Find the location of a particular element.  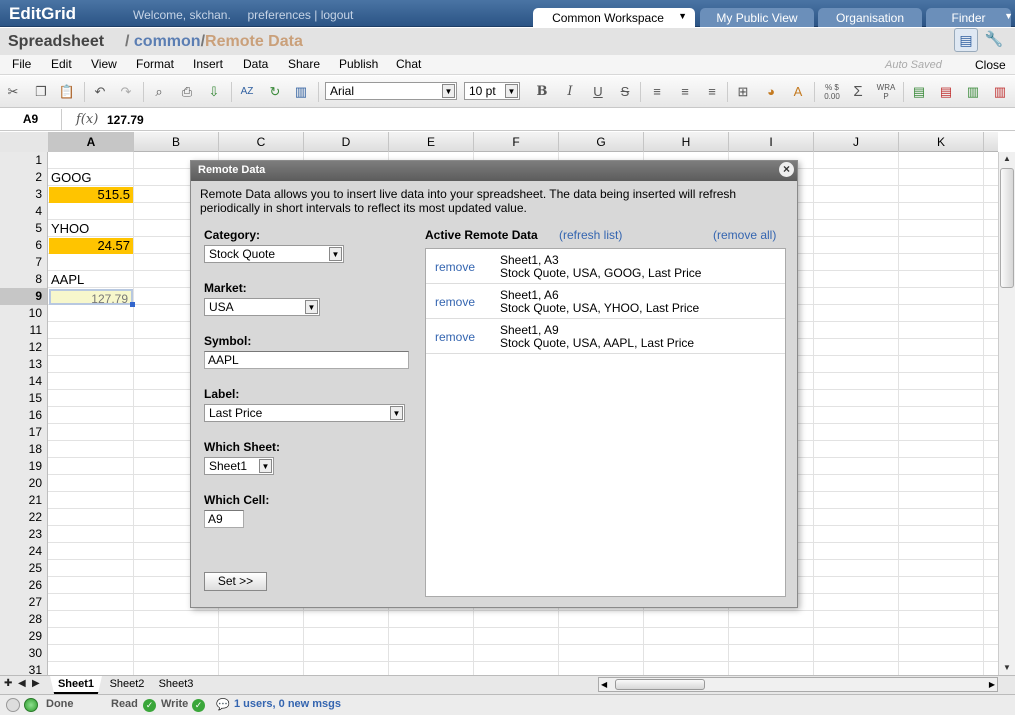

copy-icon: ❐ is located at coordinates (41, 92).